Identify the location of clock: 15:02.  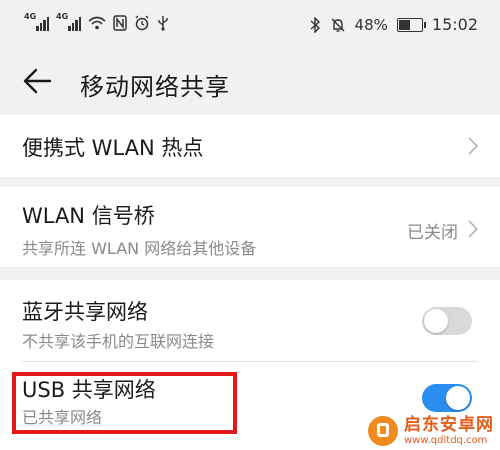
(454, 24).